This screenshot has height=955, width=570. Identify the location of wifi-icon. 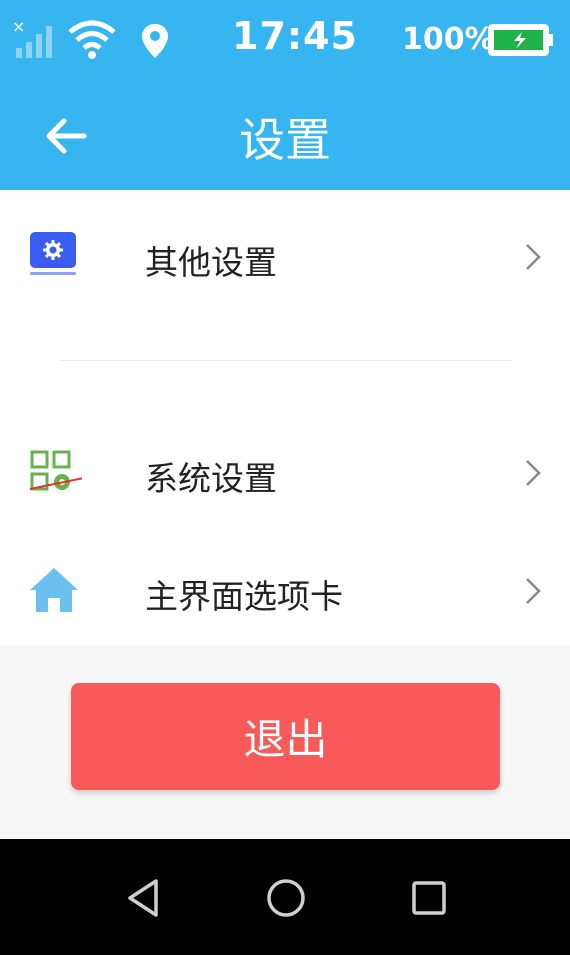
(92, 39).